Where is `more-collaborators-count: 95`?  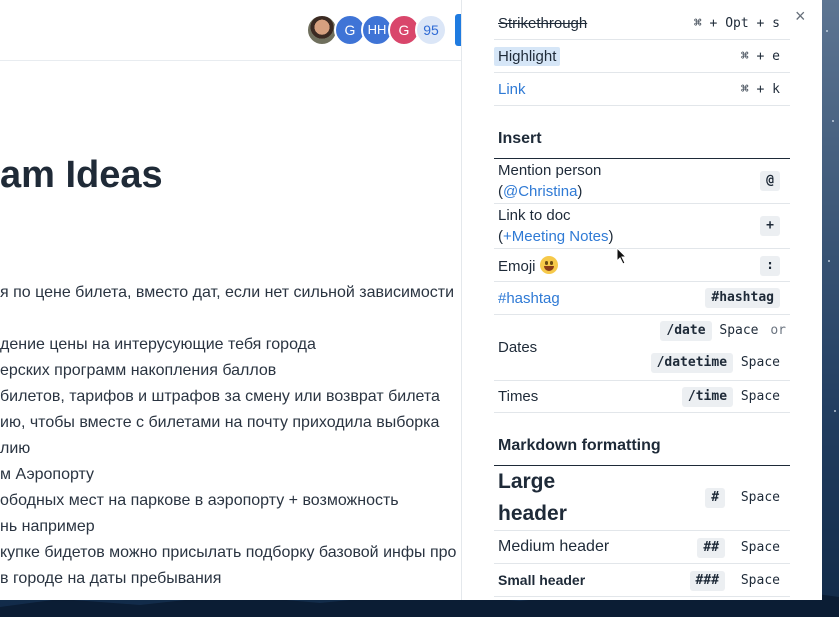
more-collaborators-count: 95 is located at coordinates (431, 30).